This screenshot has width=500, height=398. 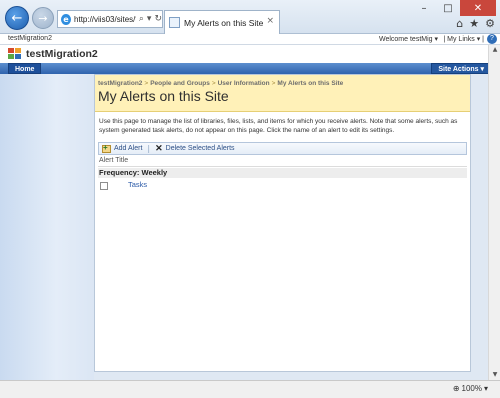 I want to click on forward-arrow-icon: →, so click(x=43, y=18).